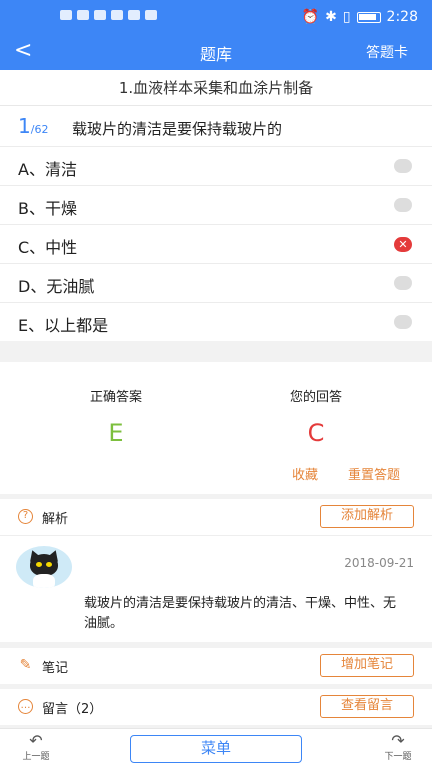 The height and width of the screenshot is (768, 432). Describe the element at coordinates (44, 581) in the screenshot. I see `cat-body` at that location.